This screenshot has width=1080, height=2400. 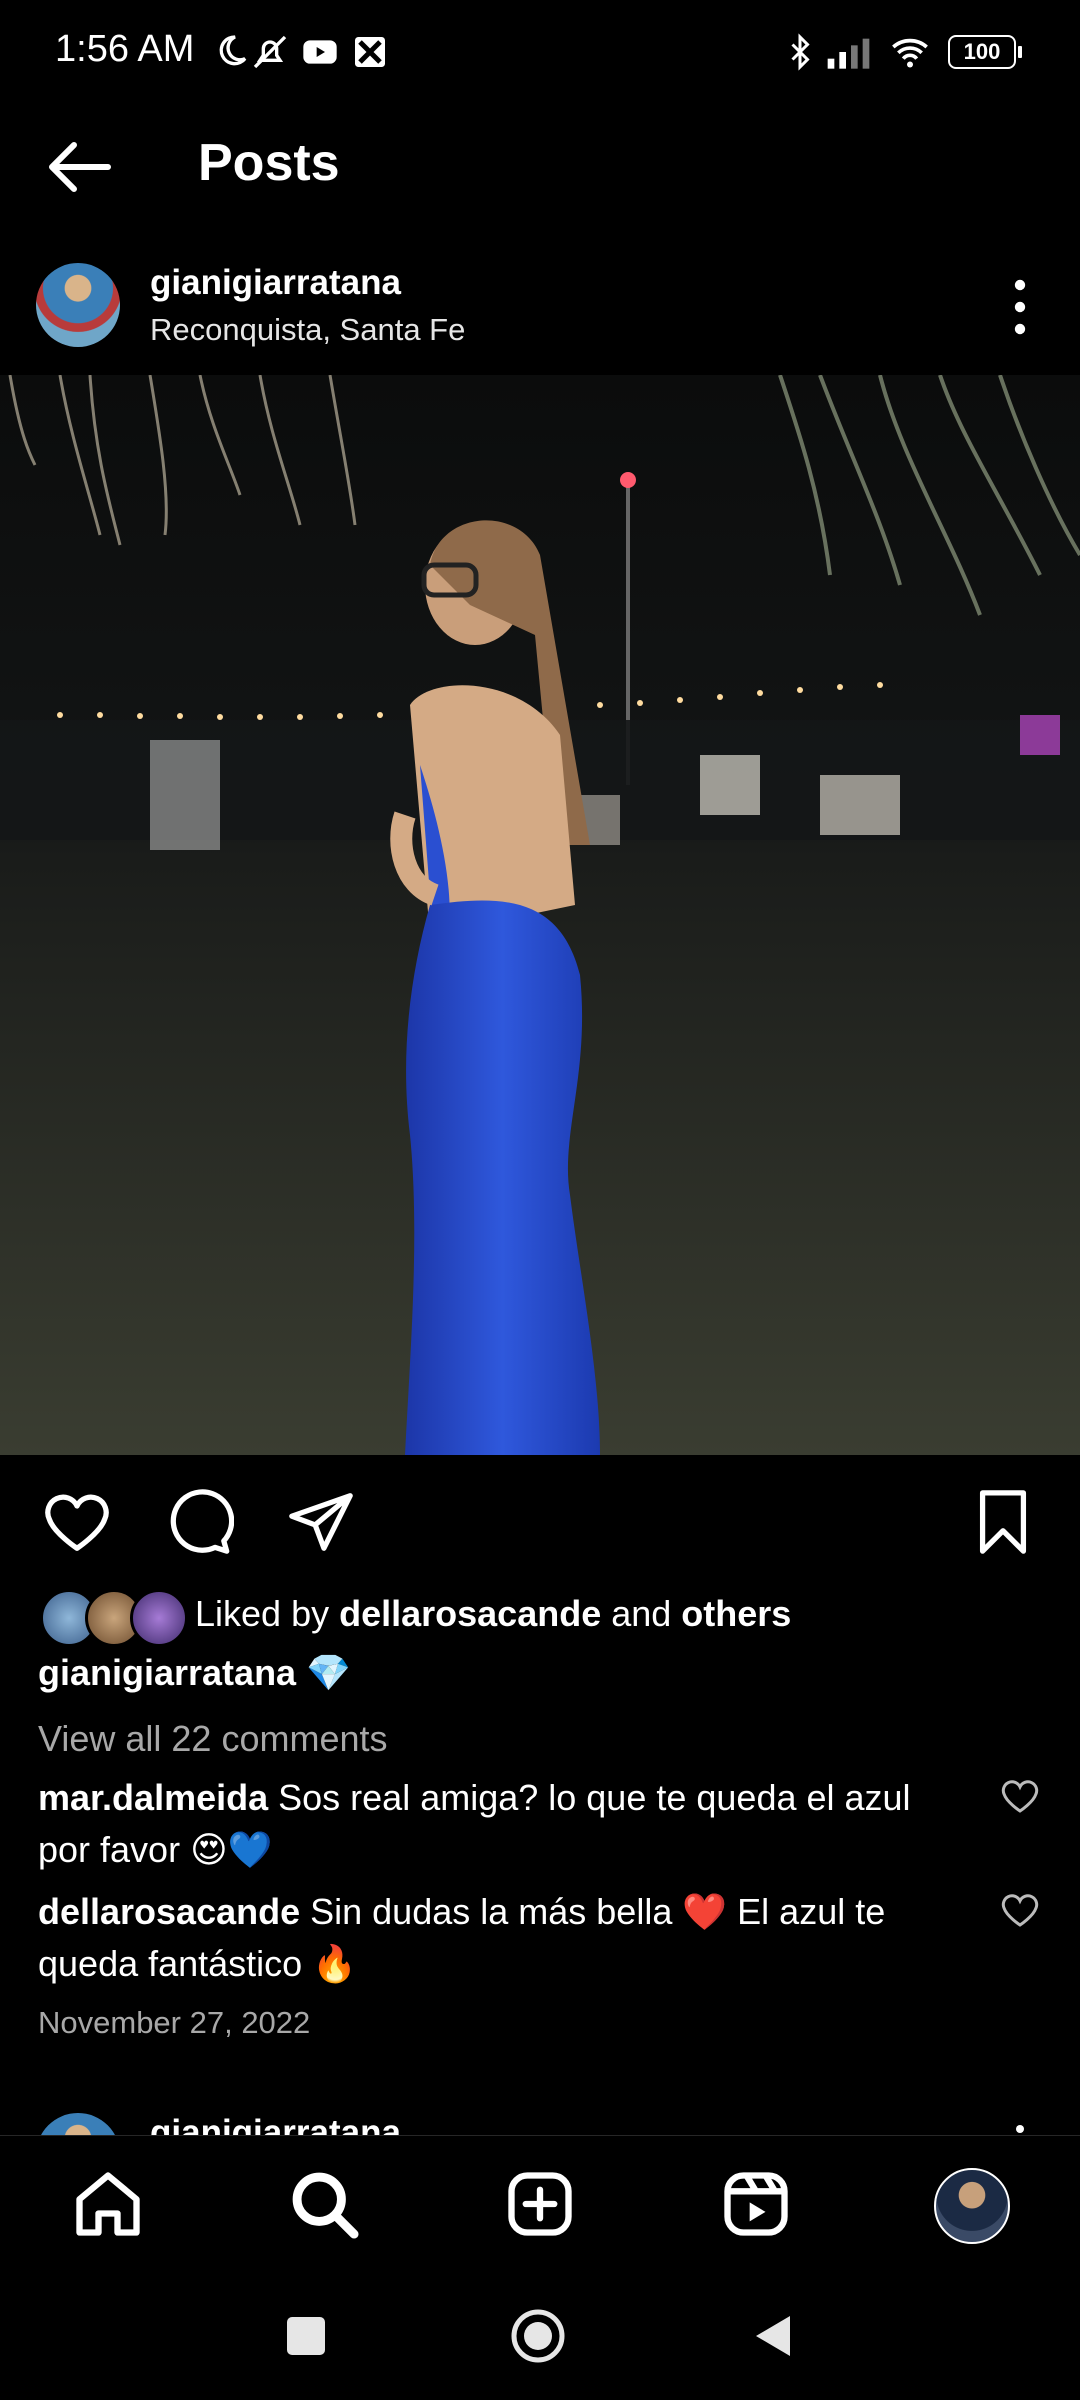 I want to click on system-navigation-bar, so click(x=540, y=2335).